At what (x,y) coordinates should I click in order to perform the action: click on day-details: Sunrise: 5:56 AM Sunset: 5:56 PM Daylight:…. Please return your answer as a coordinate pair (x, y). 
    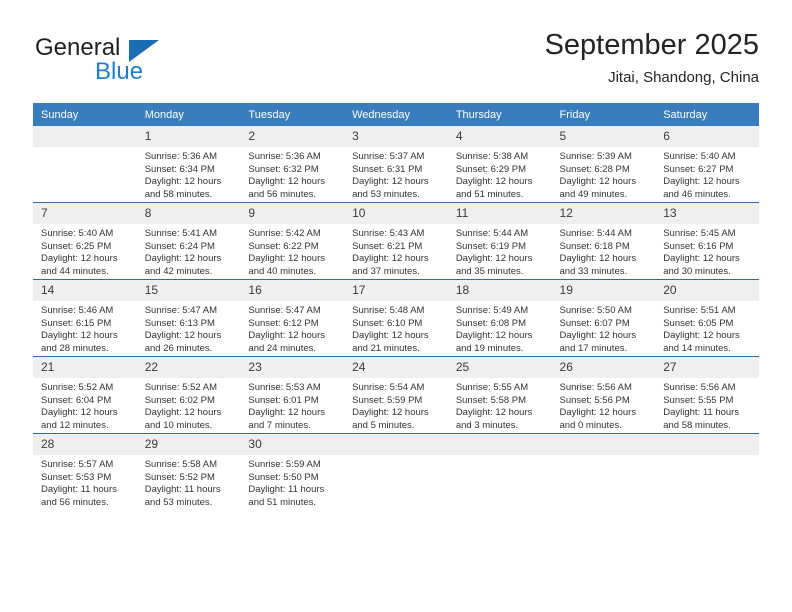
    Looking at the image, I should click on (604, 405).